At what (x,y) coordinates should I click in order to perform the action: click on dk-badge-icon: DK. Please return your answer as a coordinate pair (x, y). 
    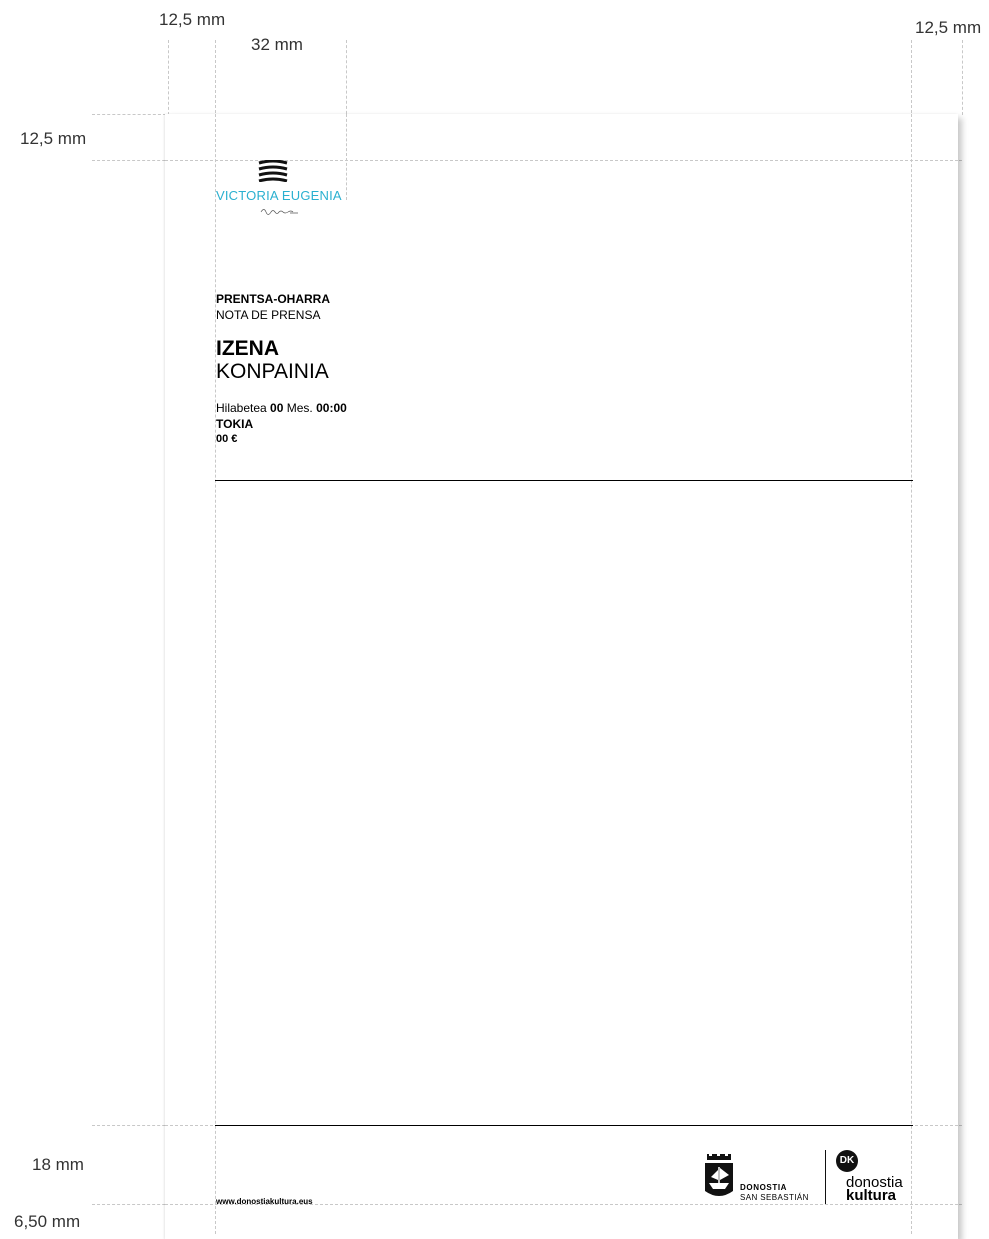
    Looking at the image, I should click on (847, 1161).